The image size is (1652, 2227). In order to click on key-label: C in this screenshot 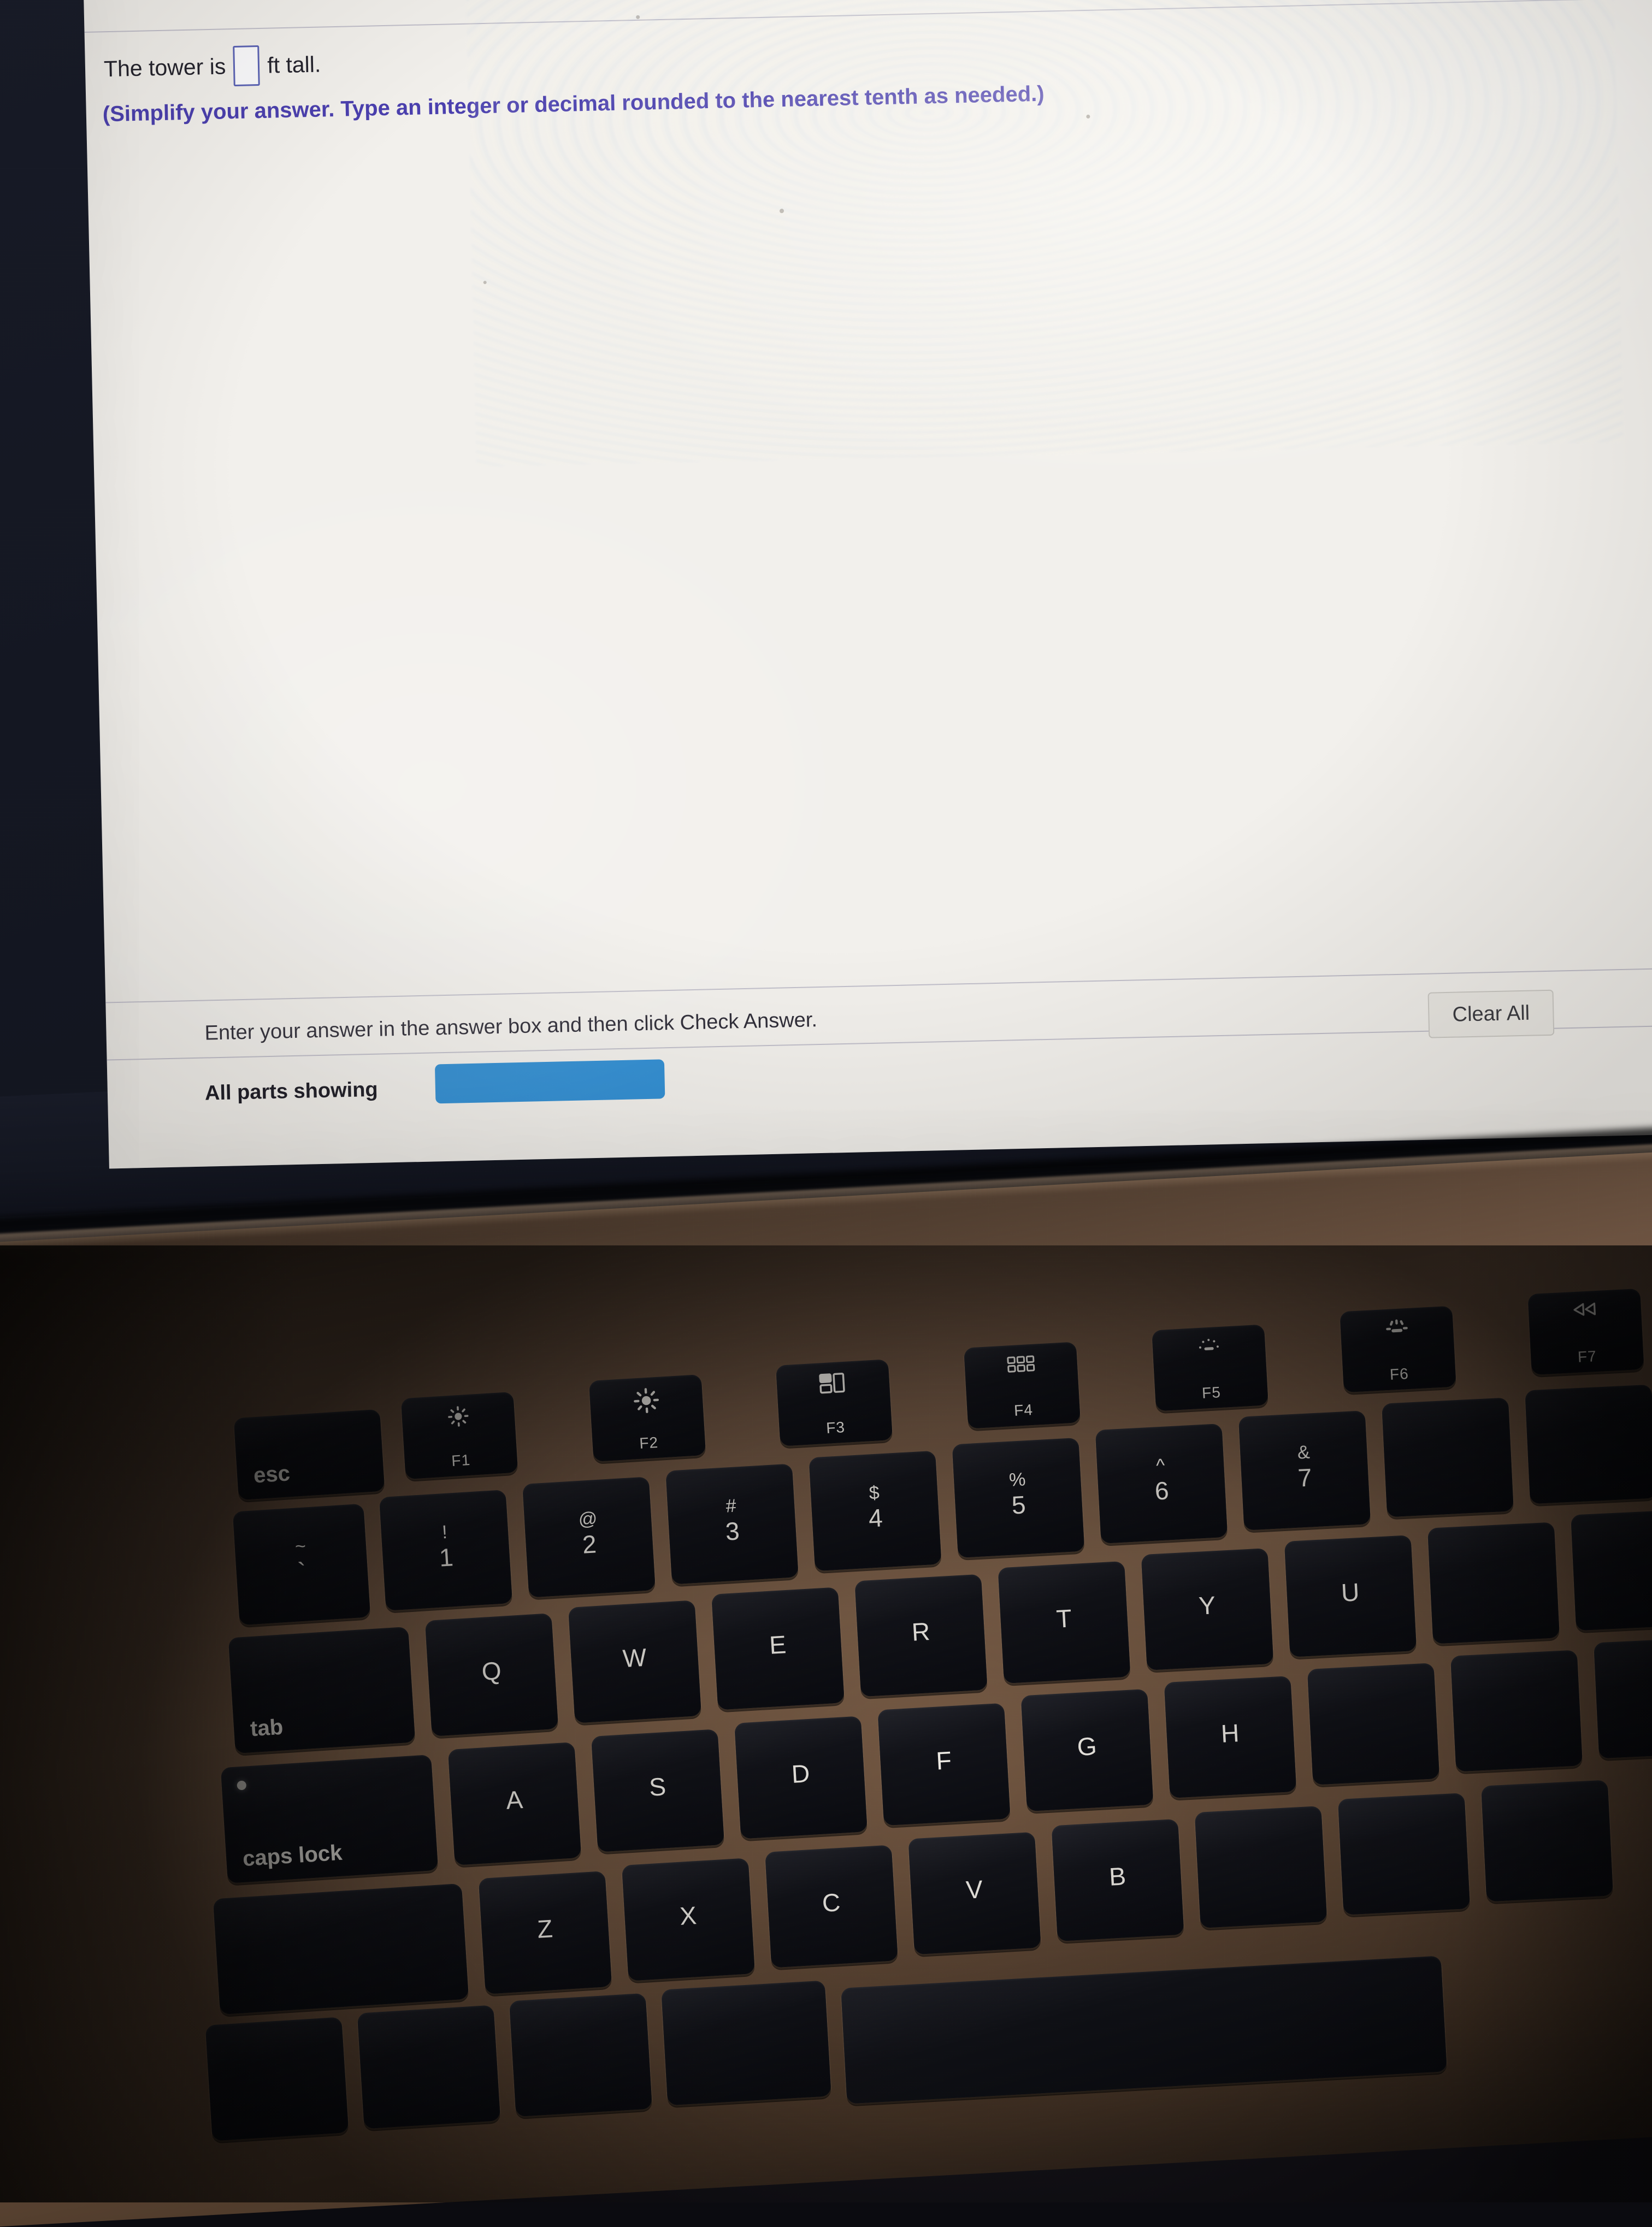, I will do `click(831, 1902)`.